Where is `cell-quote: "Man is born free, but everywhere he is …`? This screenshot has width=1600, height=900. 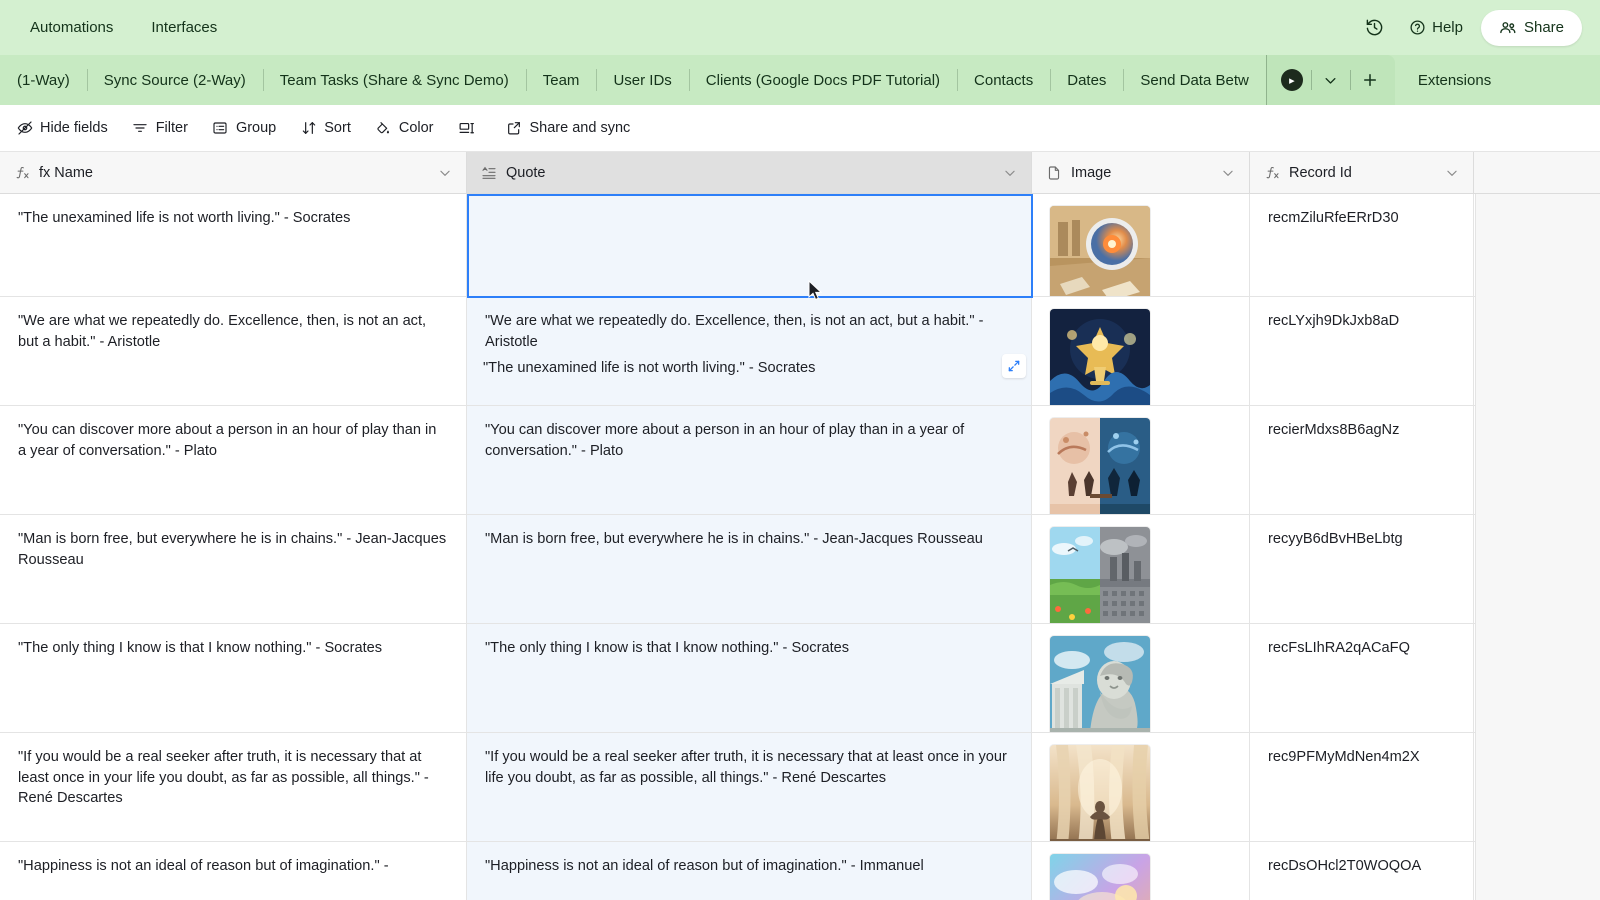 cell-quote: "Man is born free, but everywhere he is … is located at coordinates (749, 569).